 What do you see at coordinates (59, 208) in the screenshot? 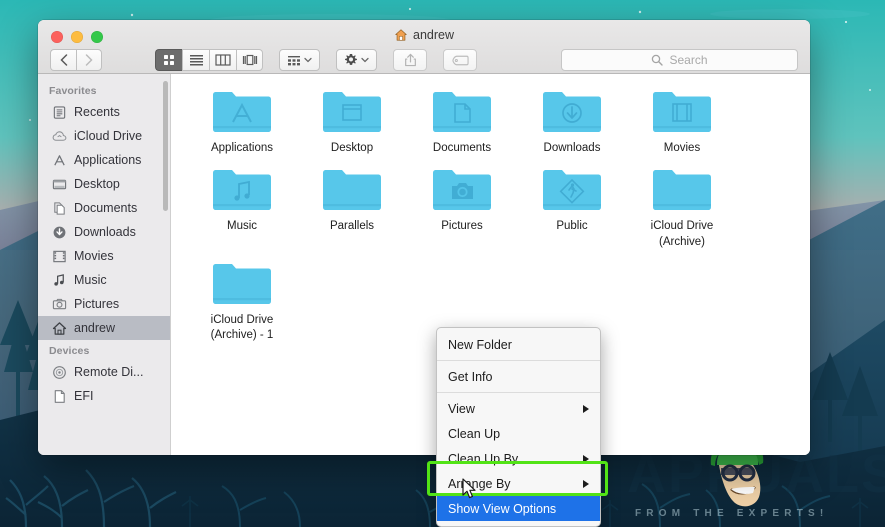
I see `documents-icon` at bounding box center [59, 208].